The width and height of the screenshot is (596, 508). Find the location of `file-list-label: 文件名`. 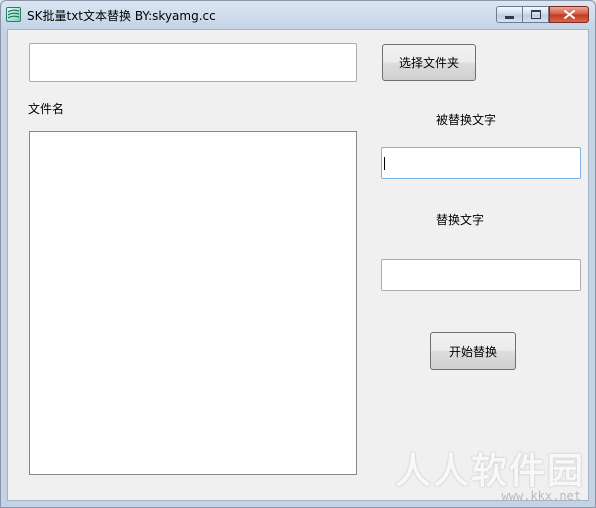

file-list-label: 文件名 is located at coordinates (46, 109).